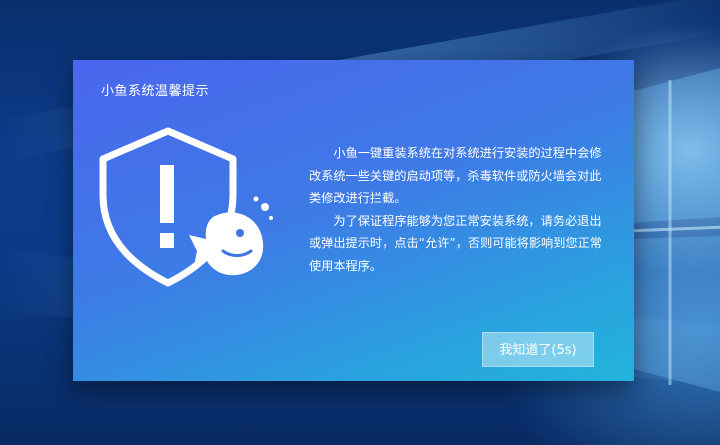  What do you see at coordinates (186, 207) in the screenshot?
I see `shield-warning-icon` at bounding box center [186, 207].